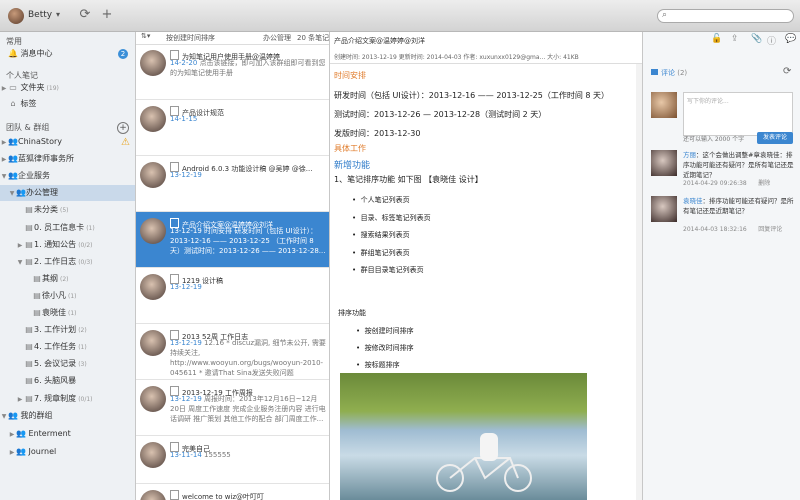  Describe the element at coordinates (232, 184) in the screenshot. I see `list-item: Android 6.0.3 功能设计稿 @吴婷 @徐... 13-12-19` at that location.